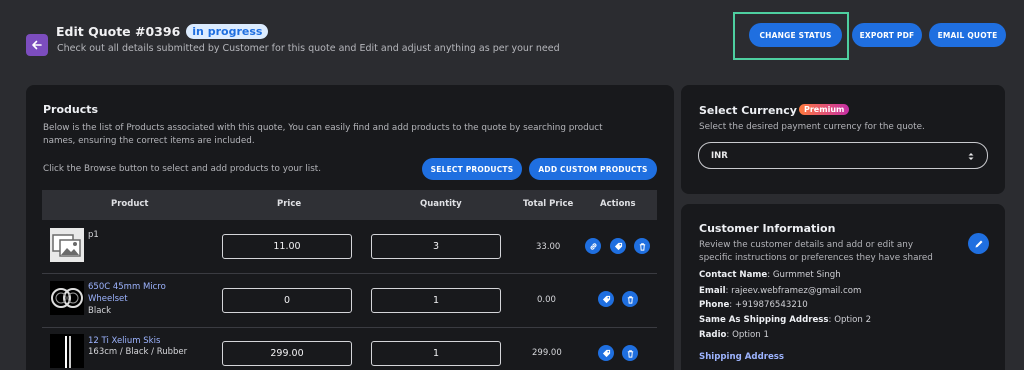 This screenshot has width=1024, height=370. I want to click on back-arrow-icon, so click(37, 45).